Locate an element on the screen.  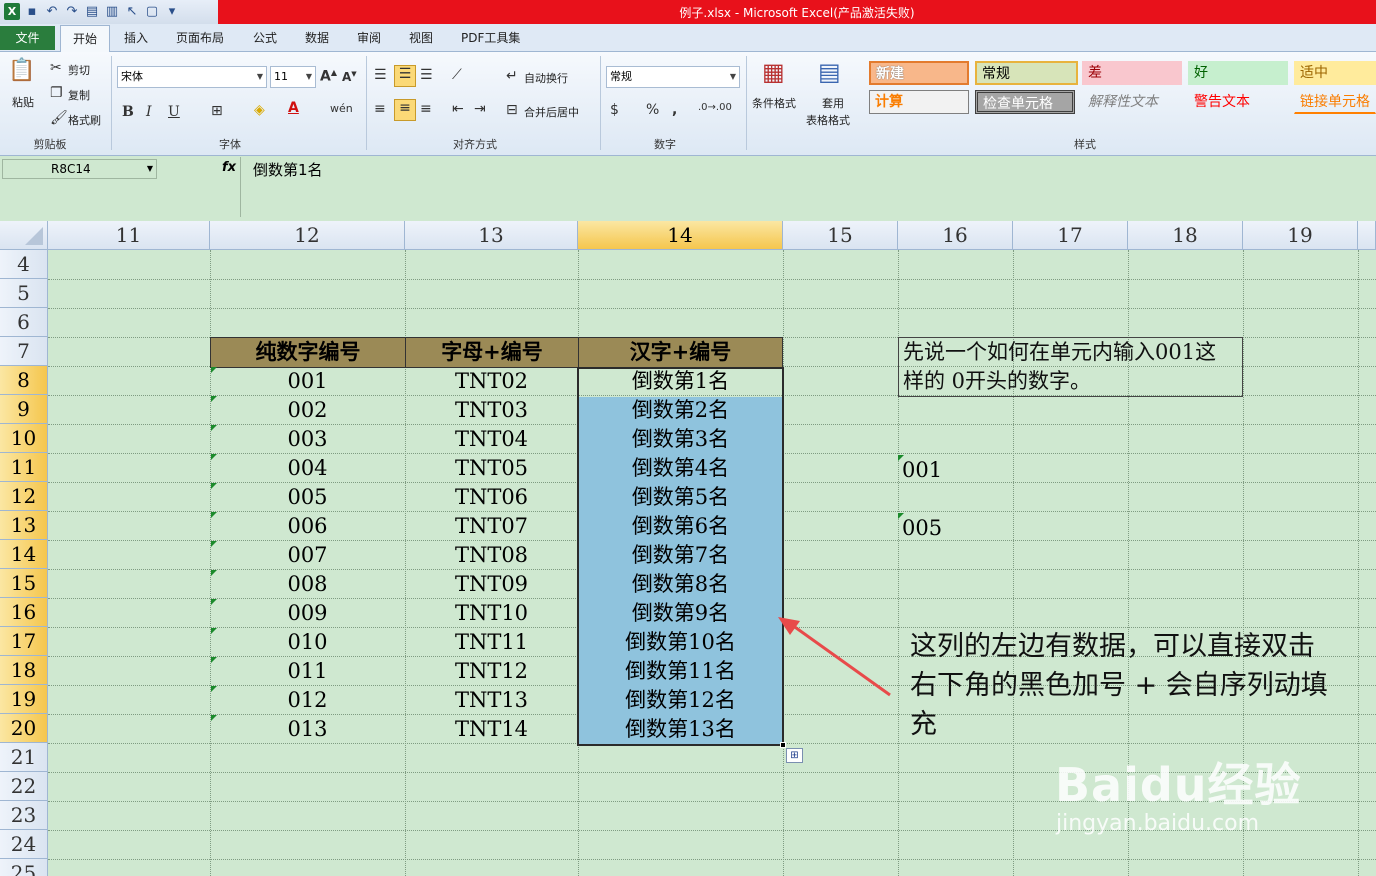
style-warning: 警告文本 is located at coordinates (1238, 102).